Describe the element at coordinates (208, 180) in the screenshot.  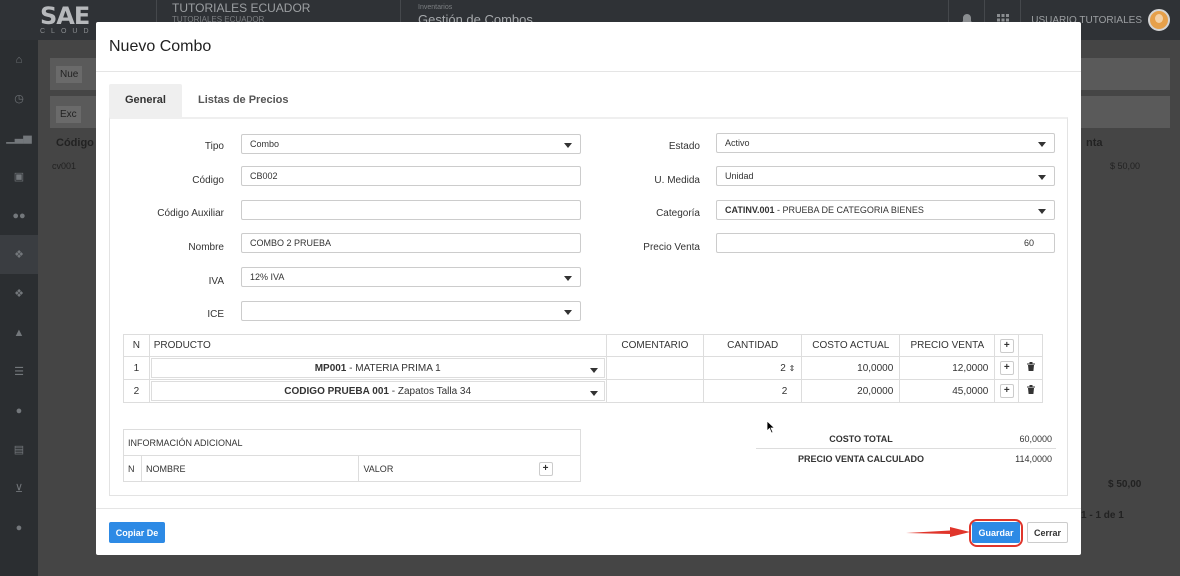
I see `codigo-label: Código` at that location.